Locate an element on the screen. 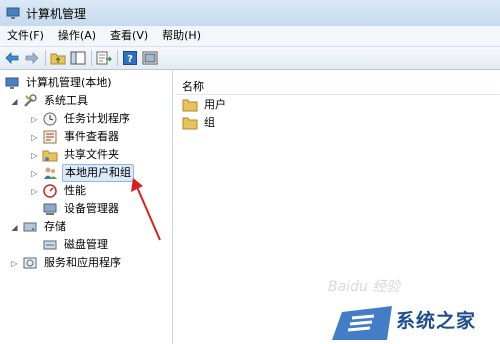  tree-node-disk-management: 磁盘管理 is located at coordinates (76, 245).